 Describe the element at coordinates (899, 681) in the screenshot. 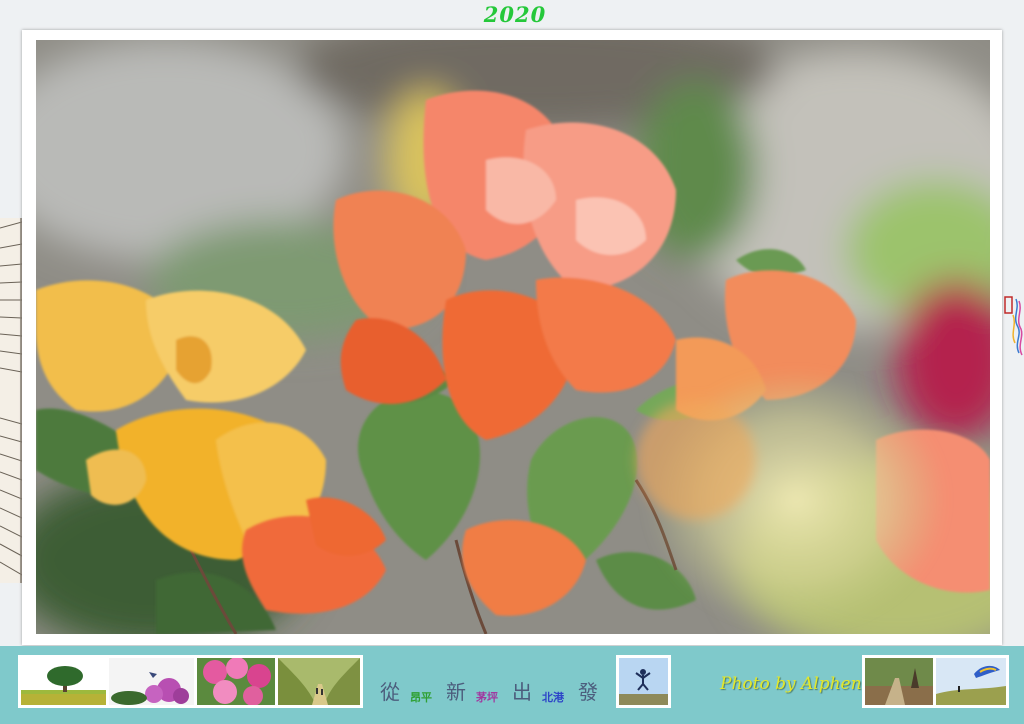

I see `thumbnail-forest-trail` at that location.